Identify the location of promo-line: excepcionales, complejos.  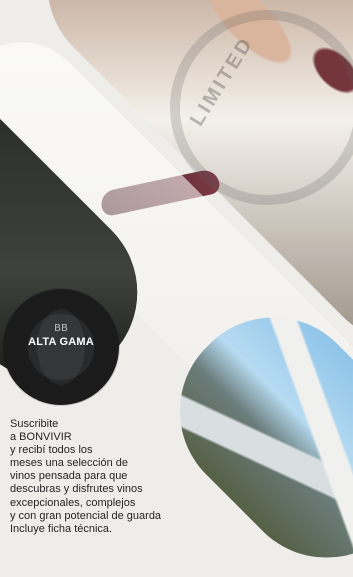
(73, 502).